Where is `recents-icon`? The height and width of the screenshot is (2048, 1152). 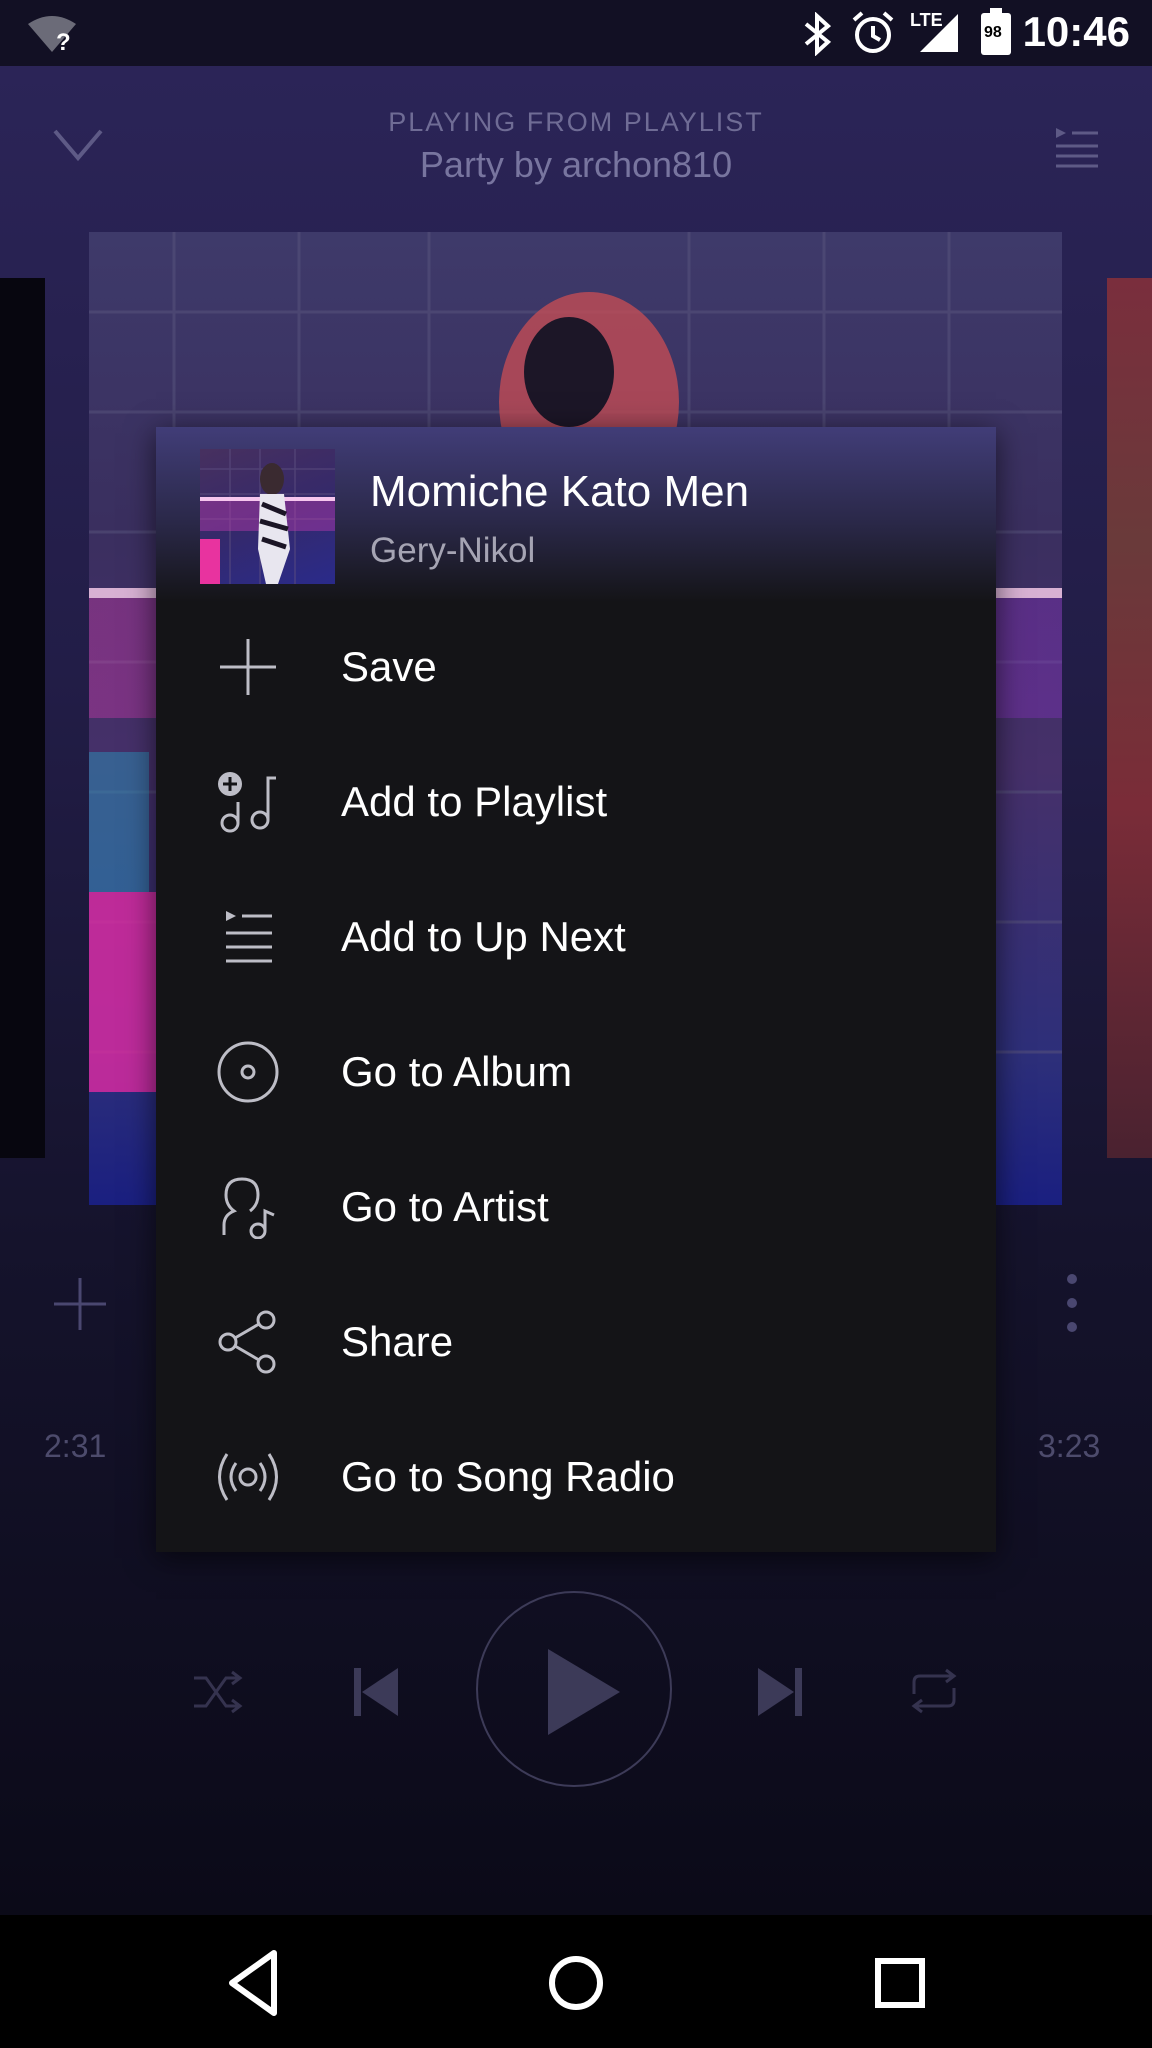
recents-icon is located at coordinates (900, 1983).